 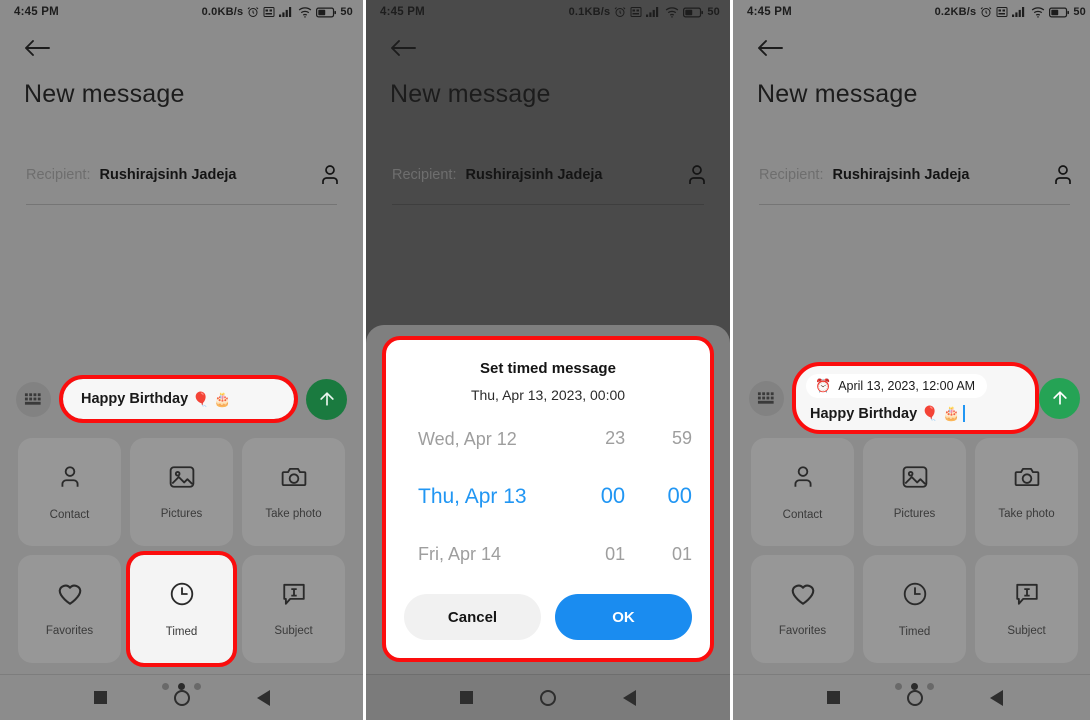 I want to click on battery-percent: 50, so click(x=1079, y=12).